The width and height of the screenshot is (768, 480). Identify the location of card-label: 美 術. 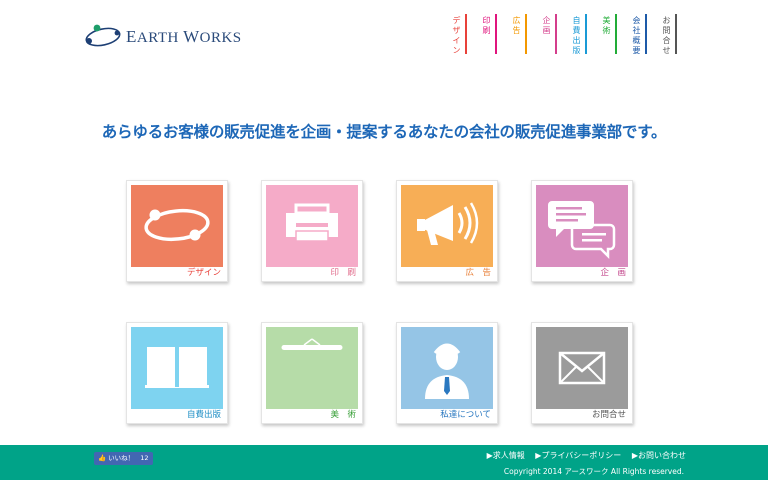
(343, 415).